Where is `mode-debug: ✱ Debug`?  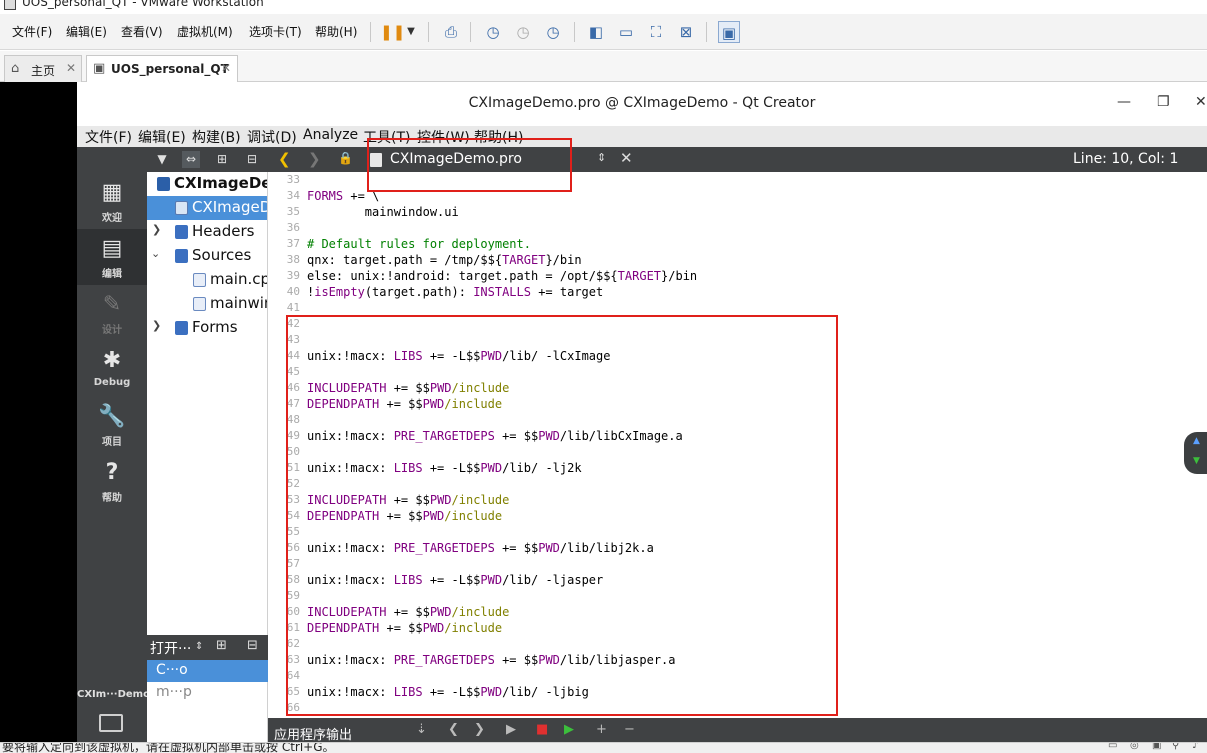
mode-debug: ✱ Debug is located at coordinates (112, 369).